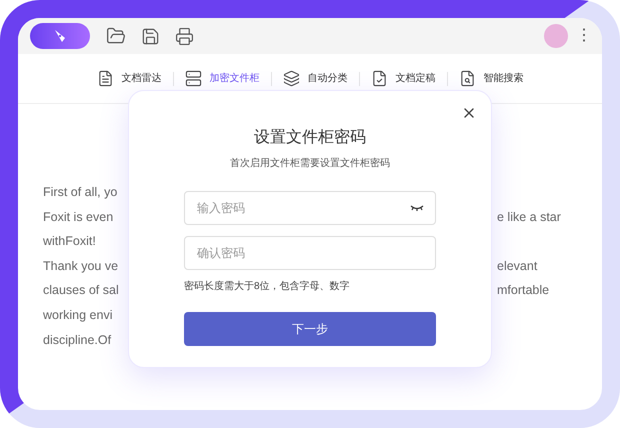  What do you see at coordinates (310, 253) in the screenshot?
I see `password-field: 确认密码` at bounding box center [310, 253].